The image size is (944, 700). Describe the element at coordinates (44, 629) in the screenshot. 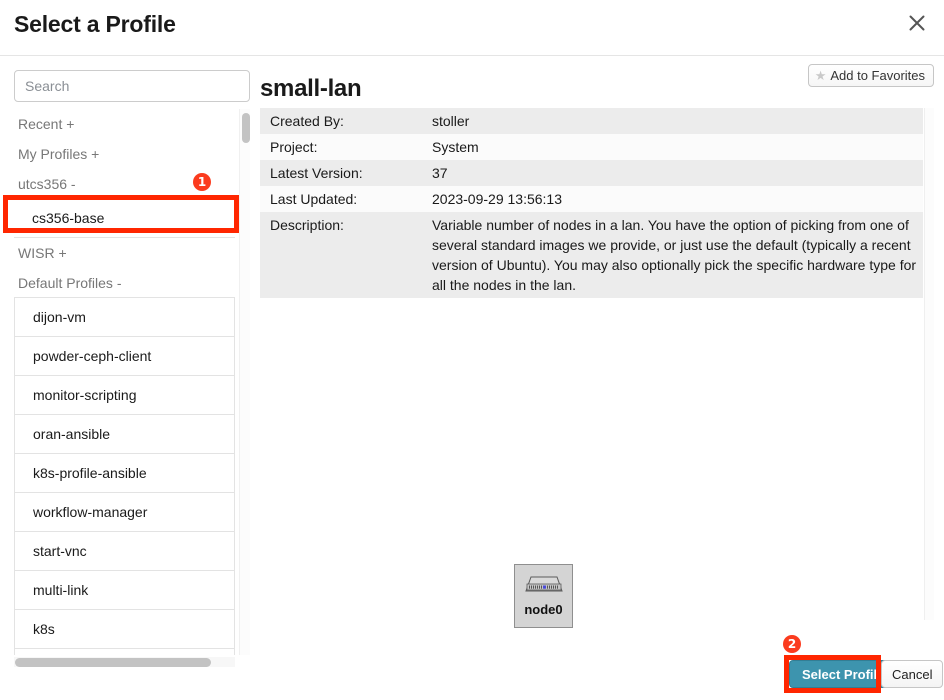

I see `profile-item-label: k8s` at that location.